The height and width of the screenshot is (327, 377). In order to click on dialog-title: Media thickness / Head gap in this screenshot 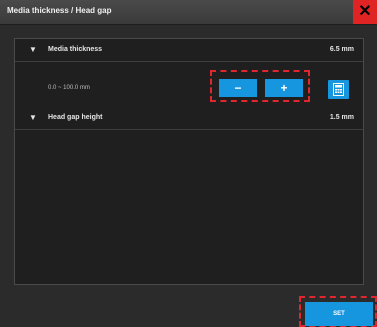, I will do `click(59, 10)`.